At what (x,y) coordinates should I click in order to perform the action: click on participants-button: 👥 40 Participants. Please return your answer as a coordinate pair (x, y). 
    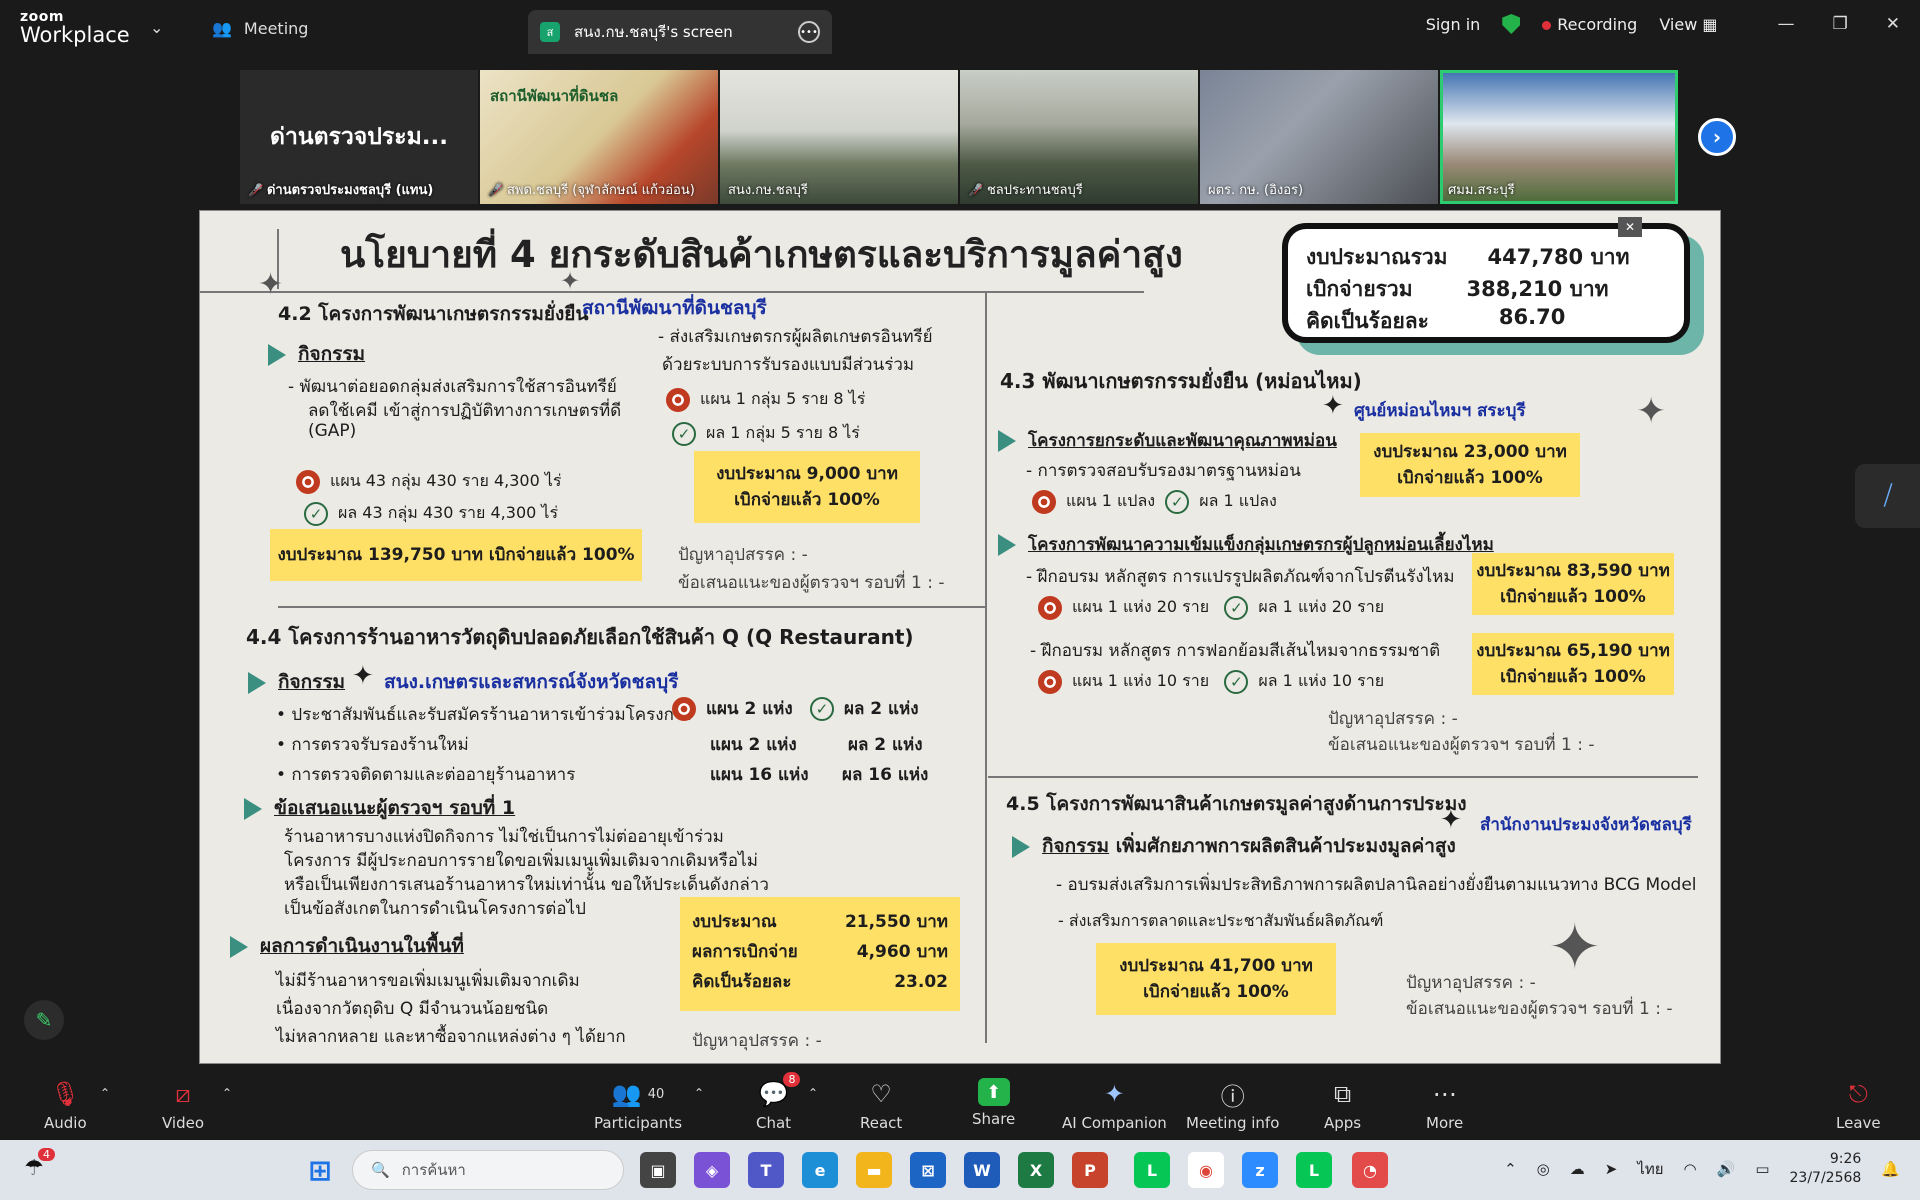
    Looking at the image, I should click on (638, 1105).